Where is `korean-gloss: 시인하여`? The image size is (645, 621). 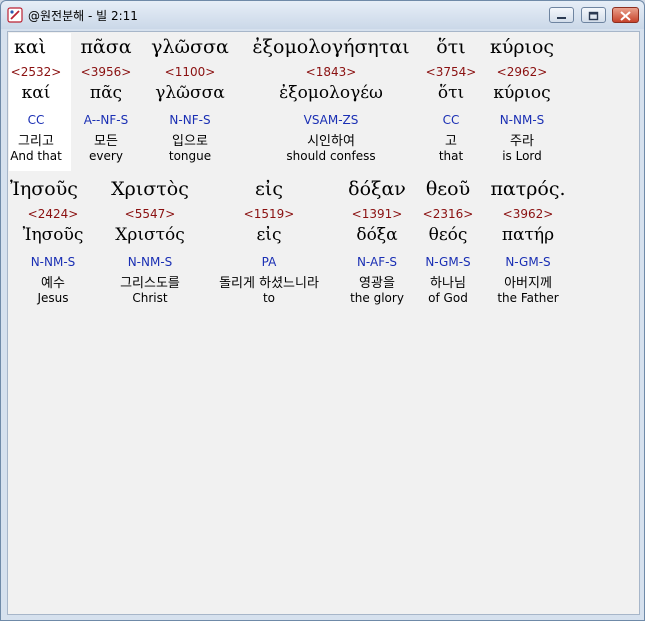
korean-gloss: 시인하여 is located at coordinates (331, 141).